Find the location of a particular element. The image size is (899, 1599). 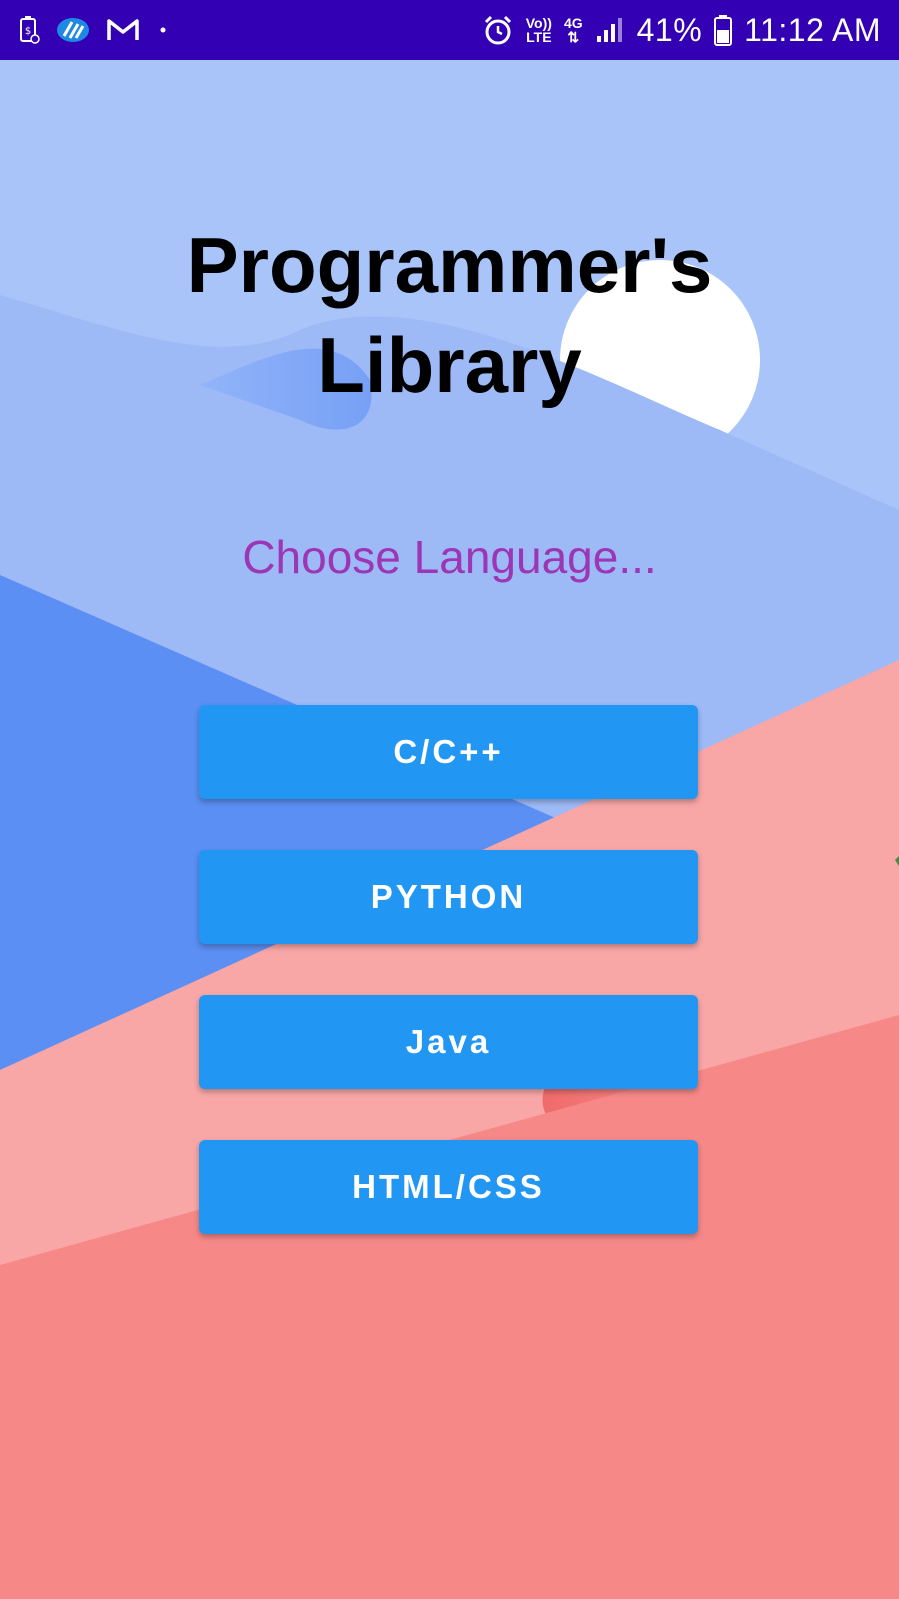

volte-indicator: Vo)) LTE is located at coordinates (539, 30).